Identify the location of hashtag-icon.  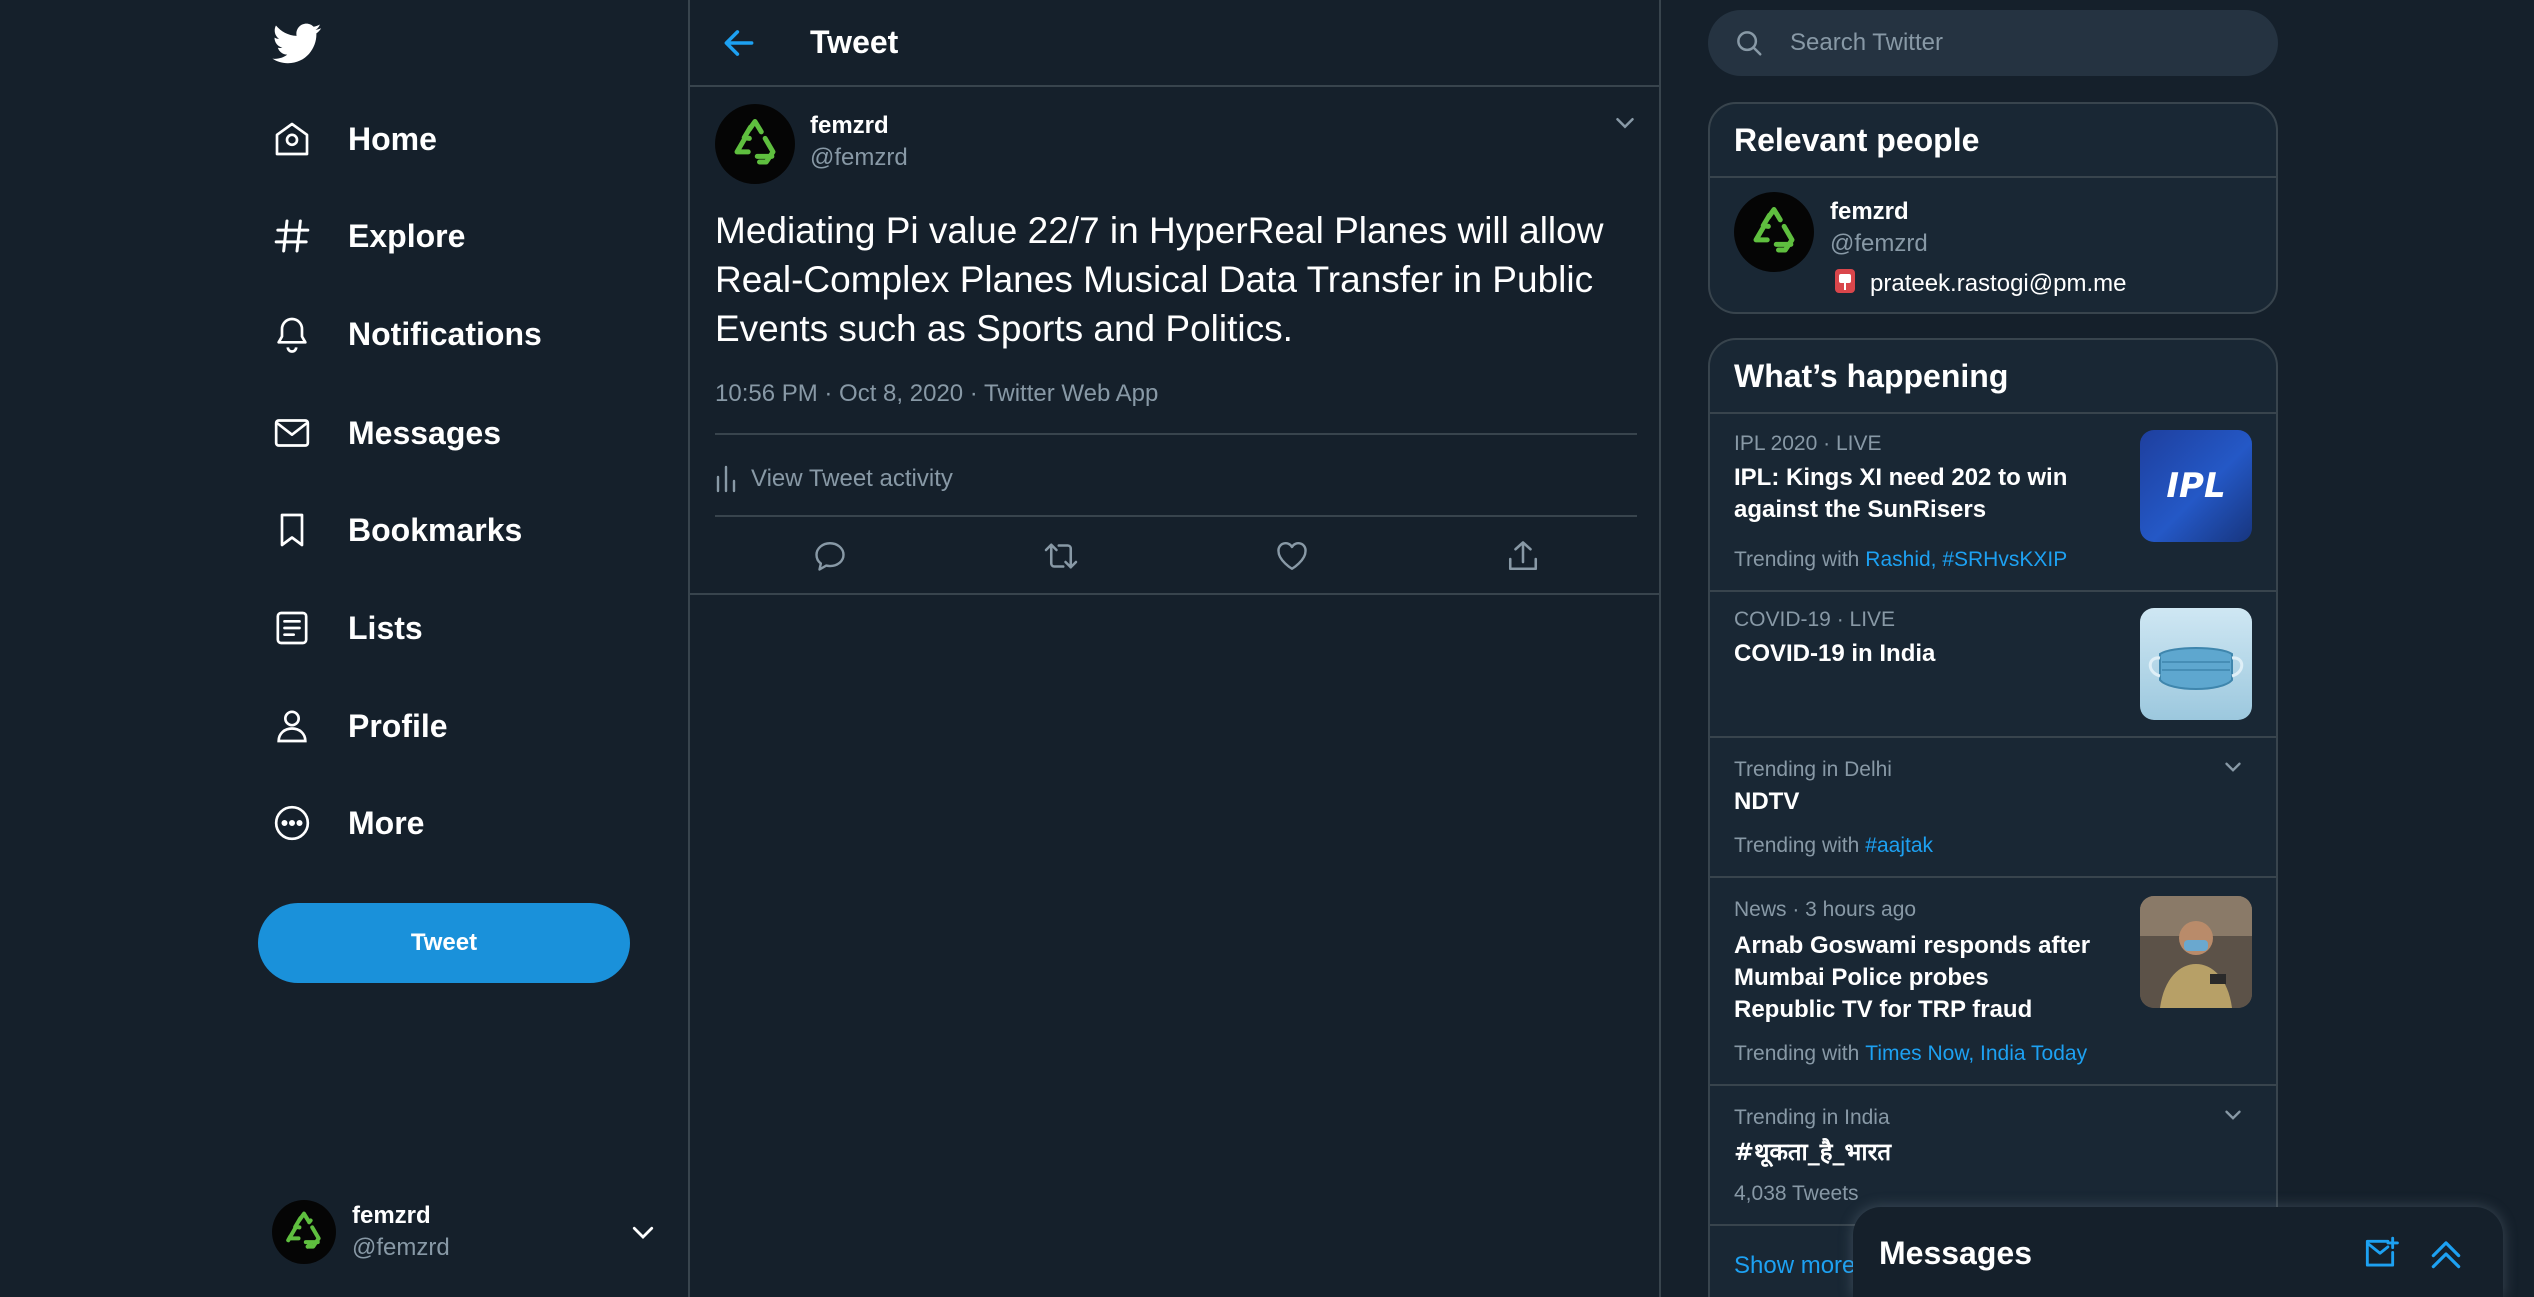
(292, 236).